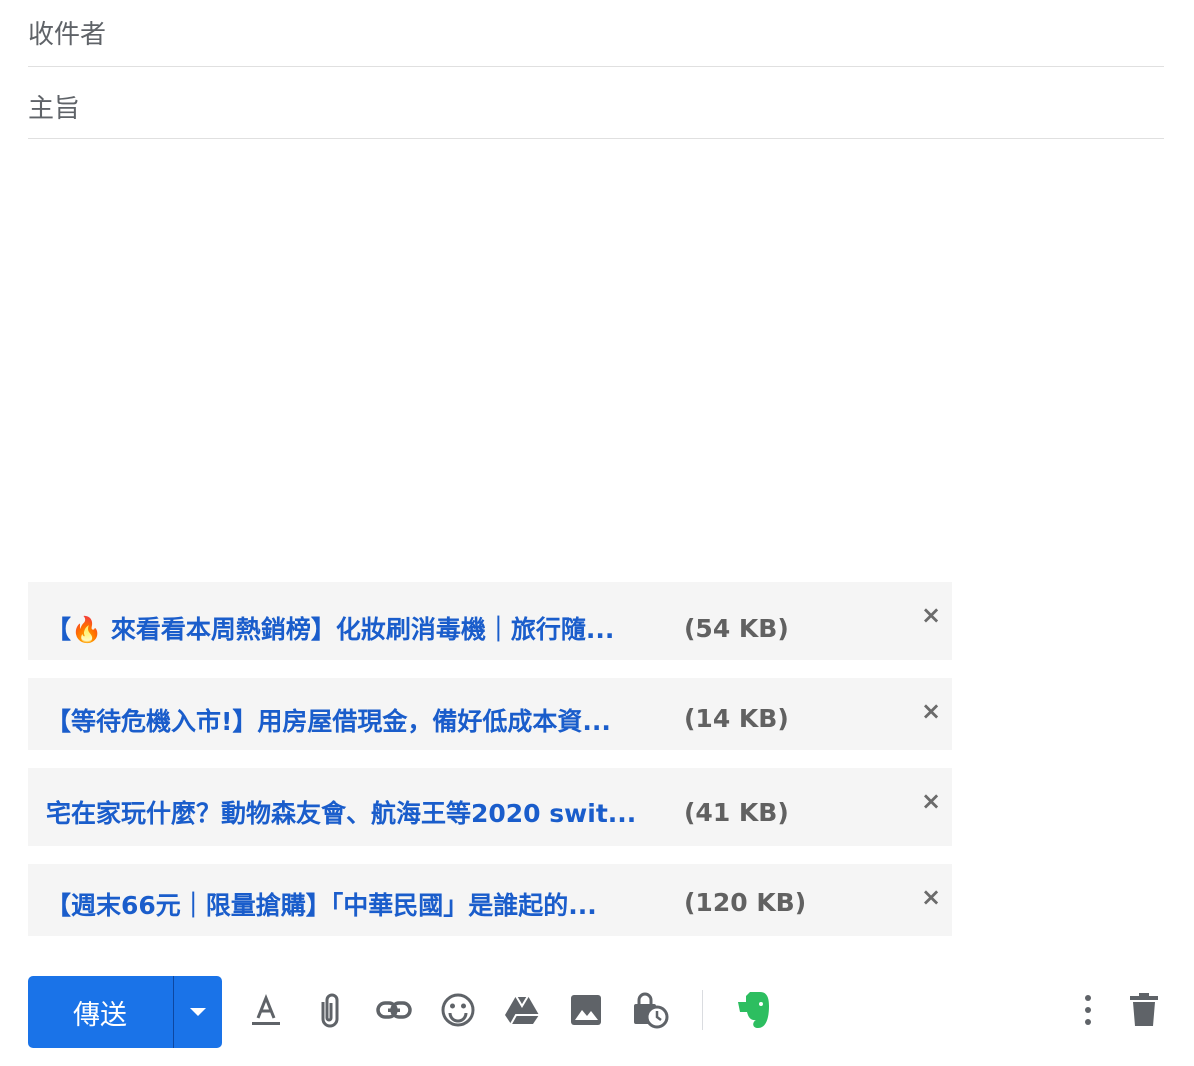 This screenshot has width=1194, height=1066. I want to click on to-field: 收件者, so click(596, 33).